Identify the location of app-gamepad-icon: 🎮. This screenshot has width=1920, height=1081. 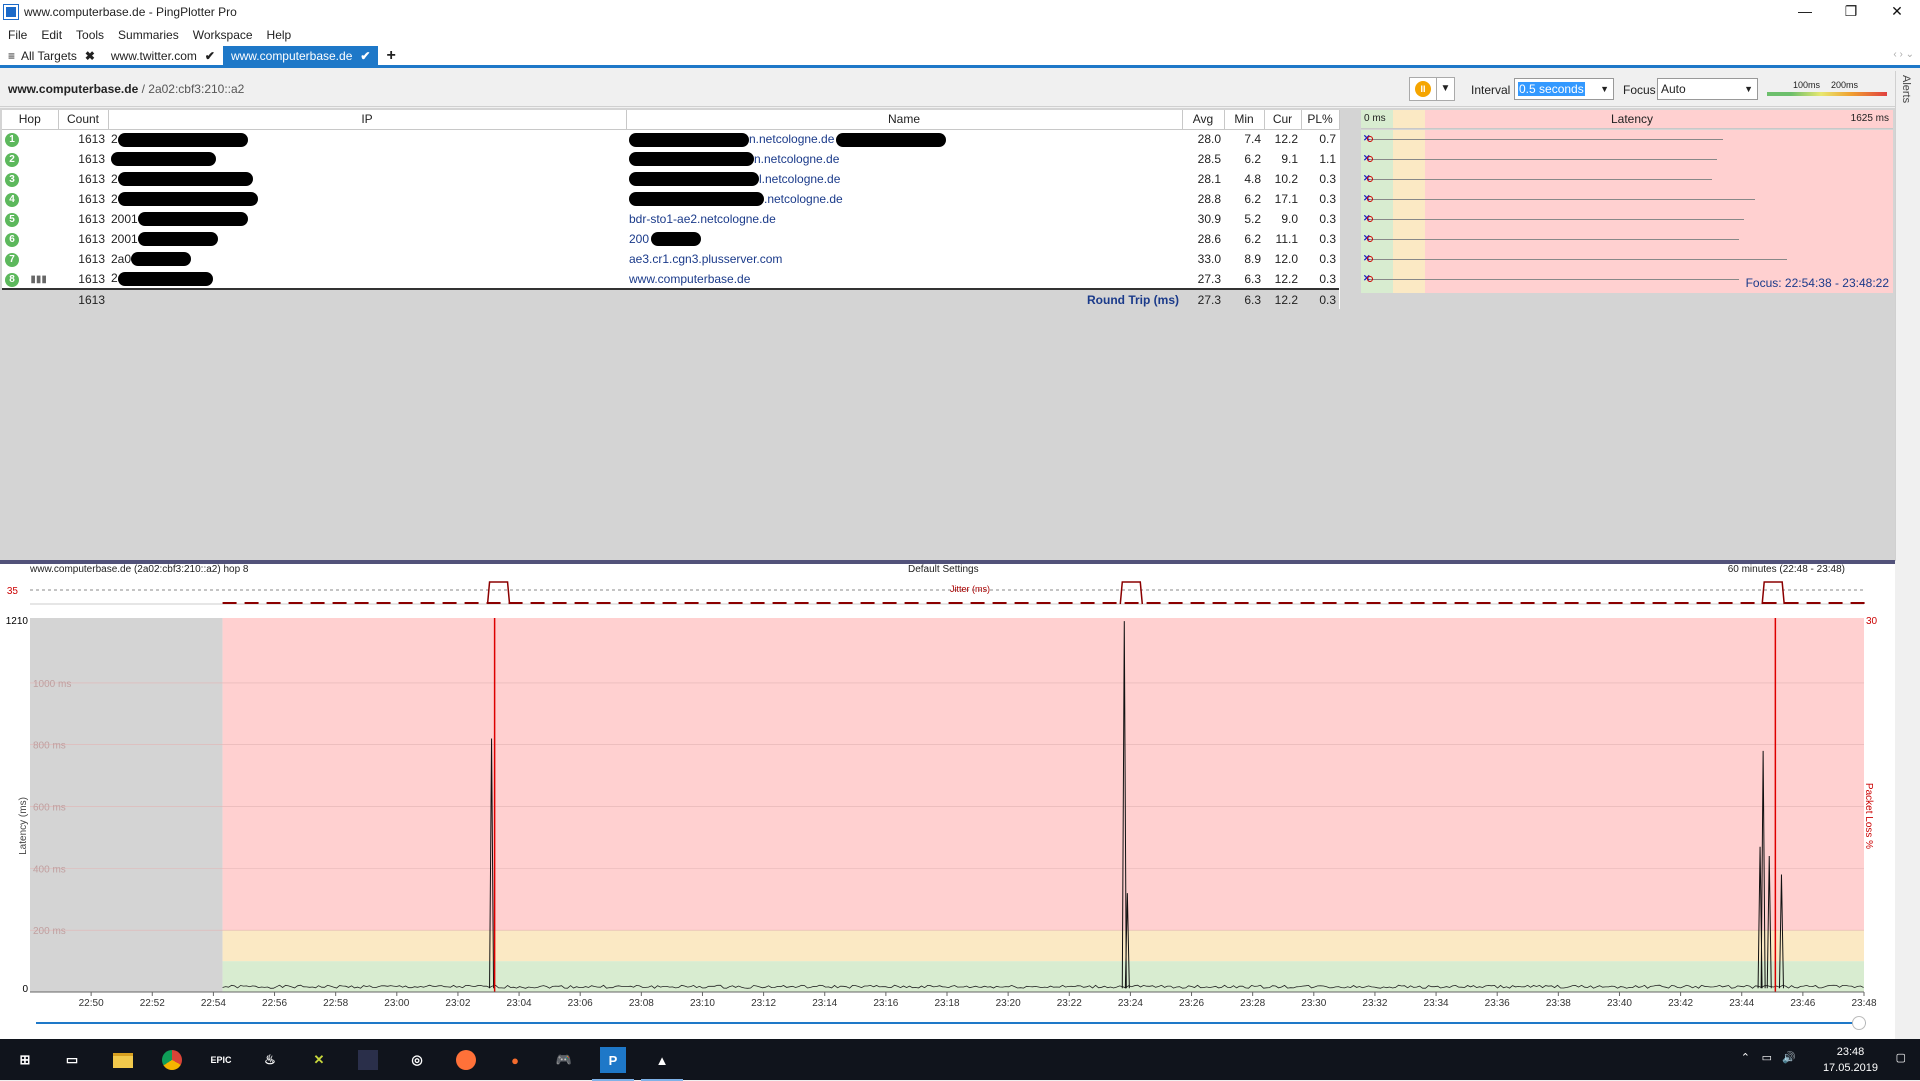
(564, 1060).